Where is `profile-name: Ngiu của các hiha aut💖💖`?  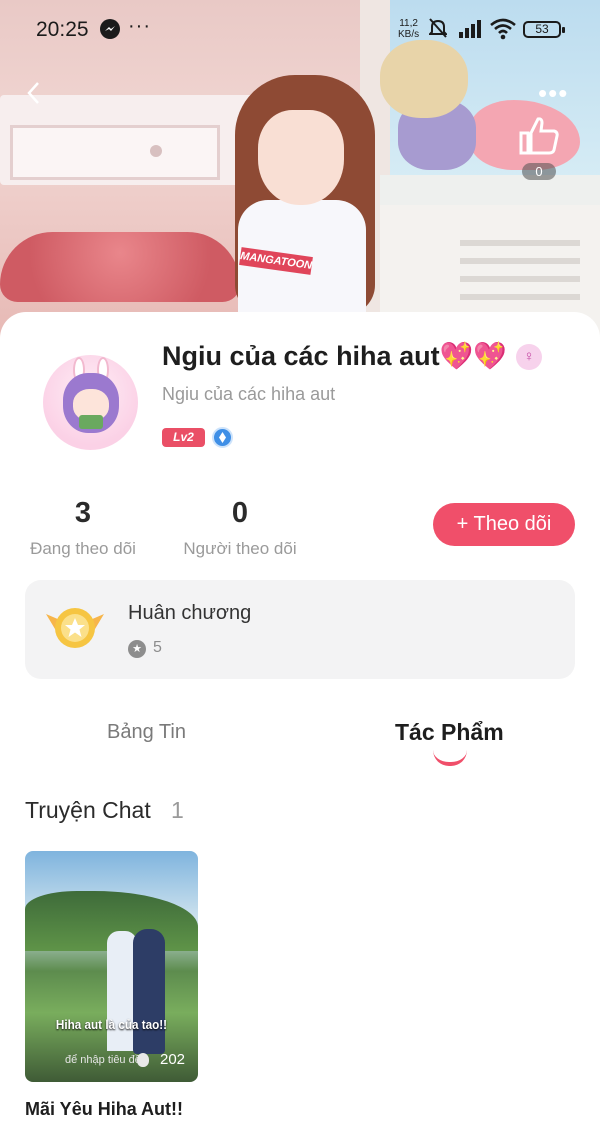 profile-name: Ngiu của các hiha aut💖💖 is located at coordinates (334, 356).